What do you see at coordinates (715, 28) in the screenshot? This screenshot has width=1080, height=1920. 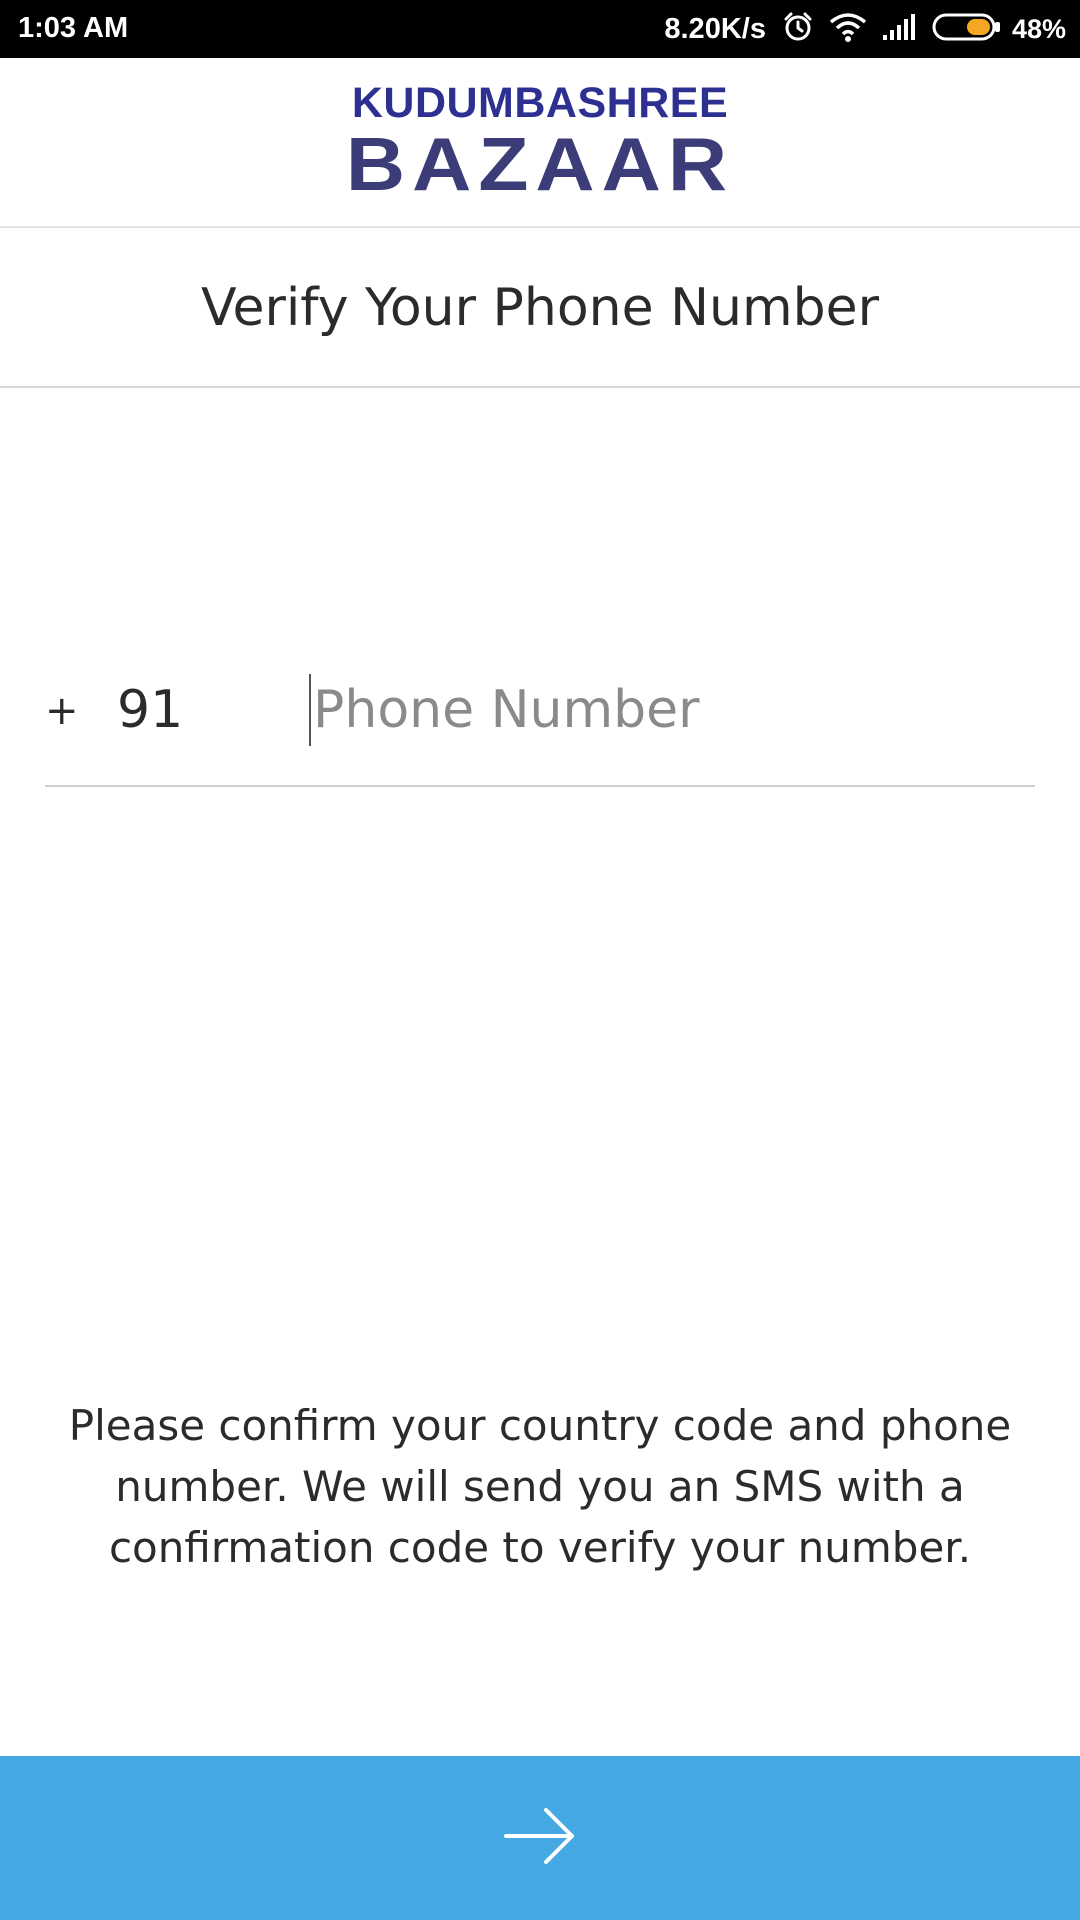 I see `network-speed: 8.20K/s` at bounding box center [715, 28].